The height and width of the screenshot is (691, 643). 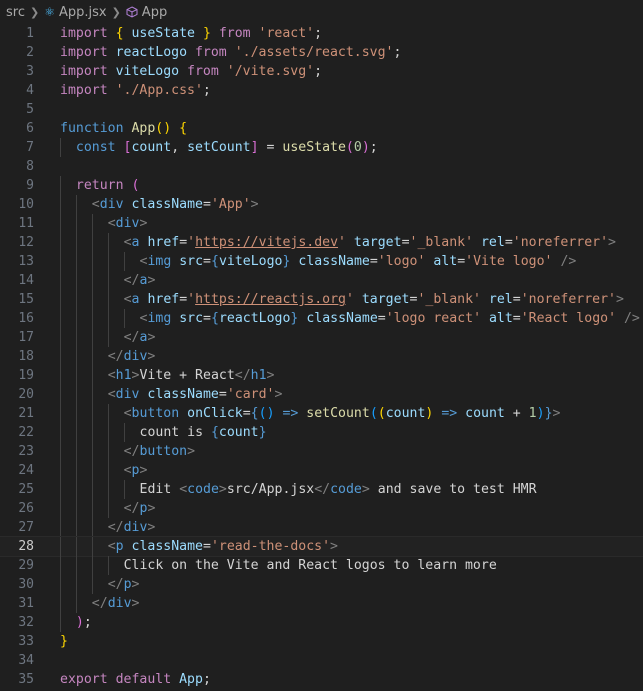 What do you see at coordinates (321, 337) in the screenshot?
I see `code-line: 17 </a>` at bounding box center [321, 337].